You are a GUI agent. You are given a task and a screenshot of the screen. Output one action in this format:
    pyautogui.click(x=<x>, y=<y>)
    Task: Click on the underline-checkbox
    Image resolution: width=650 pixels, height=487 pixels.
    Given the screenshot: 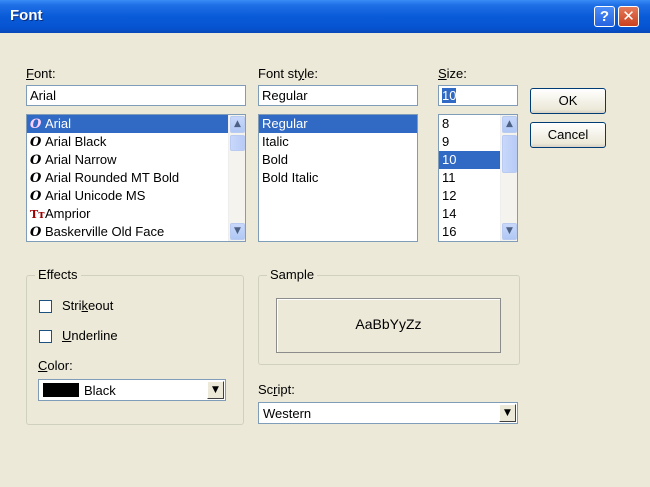 What is the action you would take?
    pyautogui.click(x=45, y=336)
    